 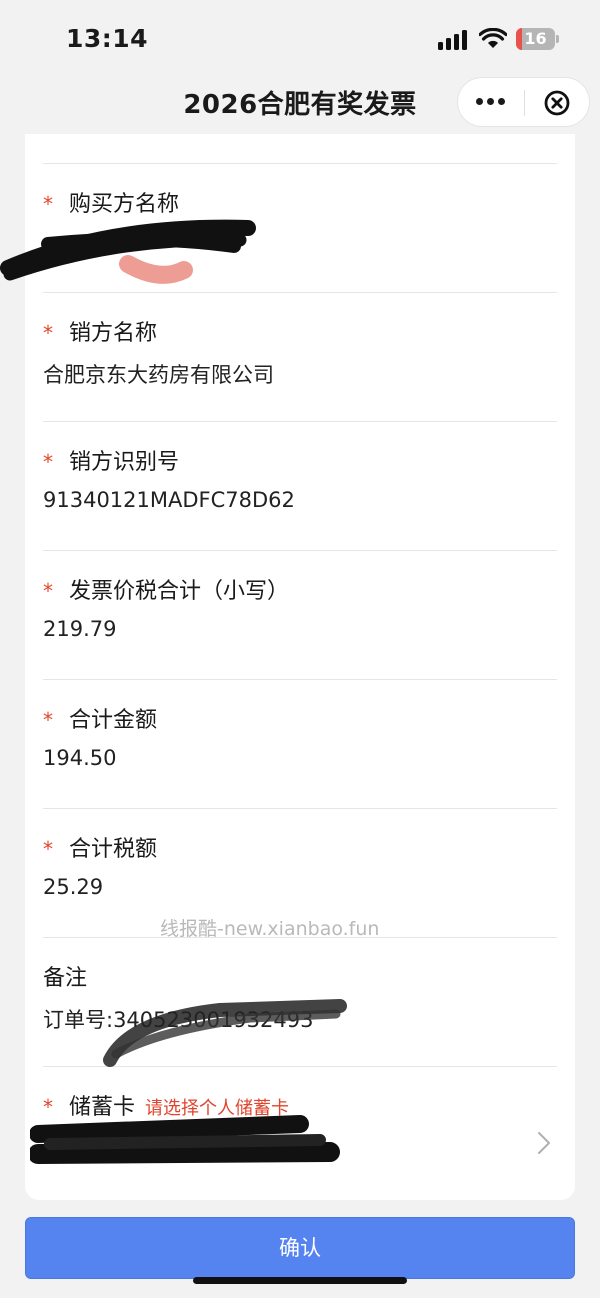 What do you see at coordinates (300, 228) in the screenshot?
I see `form-row-buyer-name: * 购买方名称` at bounding box center [300, 228].